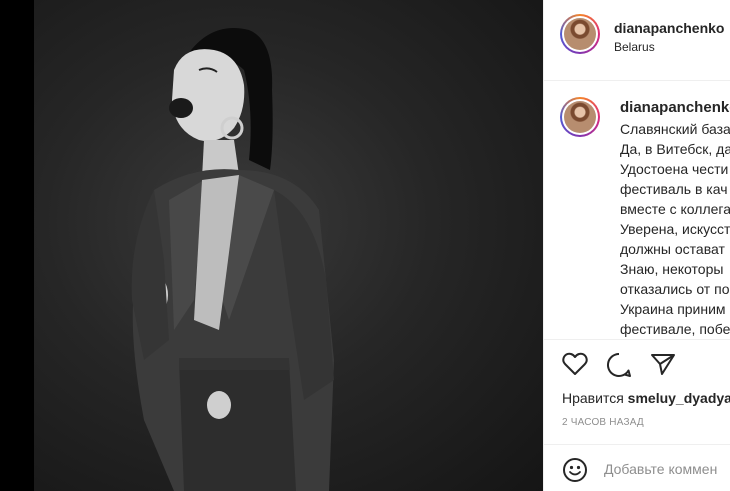 This screenshot has width=730, height=491. I want to click on comment-icon, so click(619, 367).